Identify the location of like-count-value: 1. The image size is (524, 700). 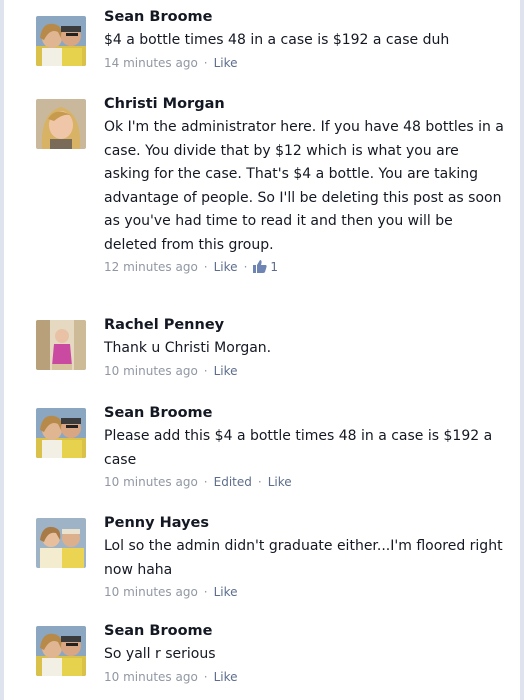
(274, 267).